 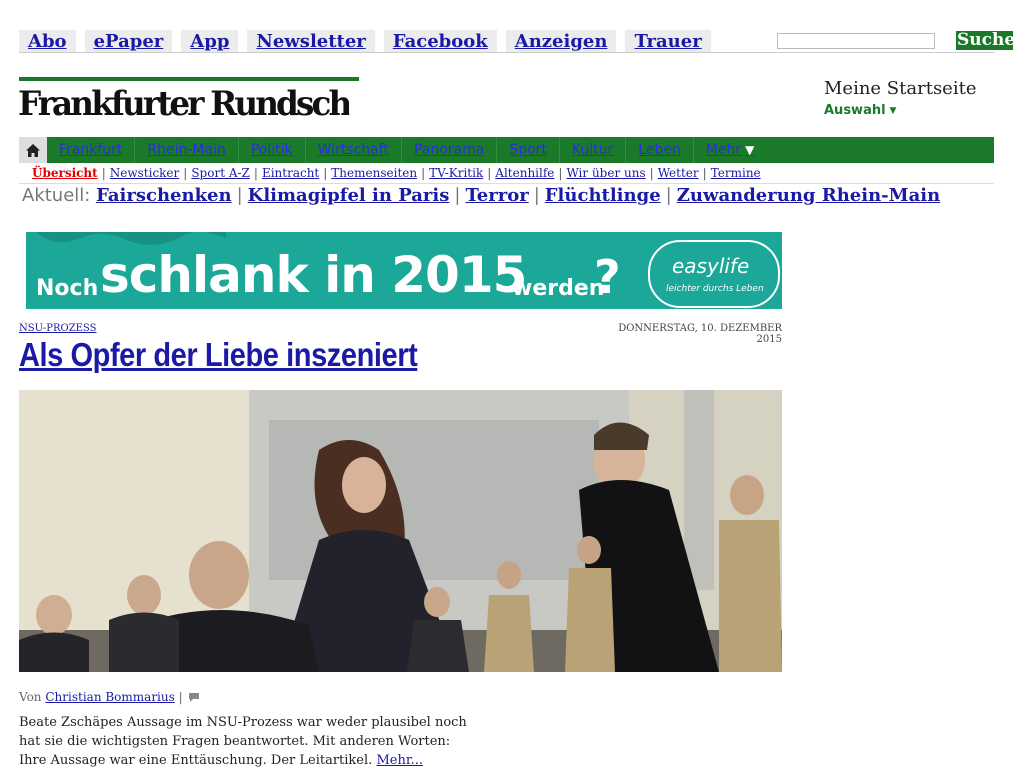 I want to click on my-homepage-title: Meine Startseite, so click(x=900, y=88).